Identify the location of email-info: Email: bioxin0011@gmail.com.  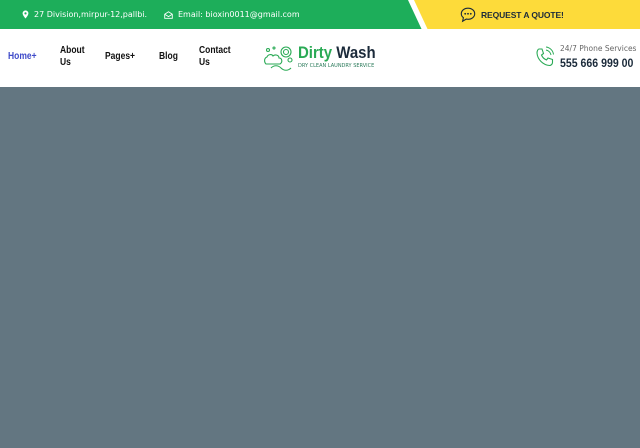
(232, 14).